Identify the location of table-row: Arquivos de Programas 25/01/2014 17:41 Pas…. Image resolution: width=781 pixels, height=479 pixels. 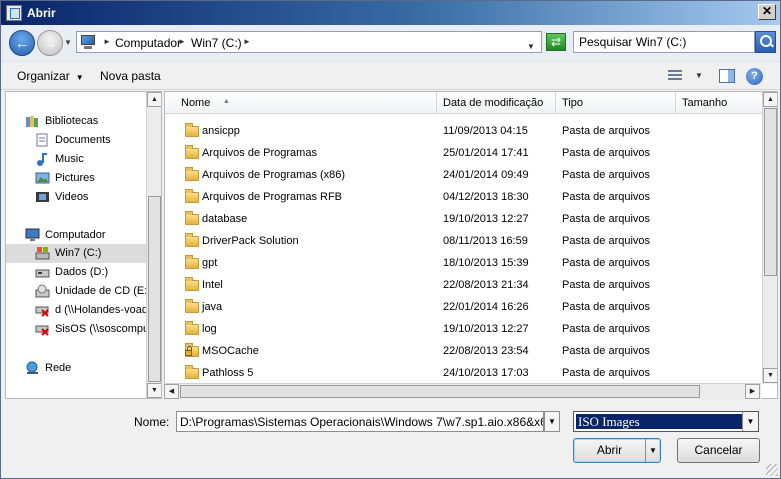
(463, 153).